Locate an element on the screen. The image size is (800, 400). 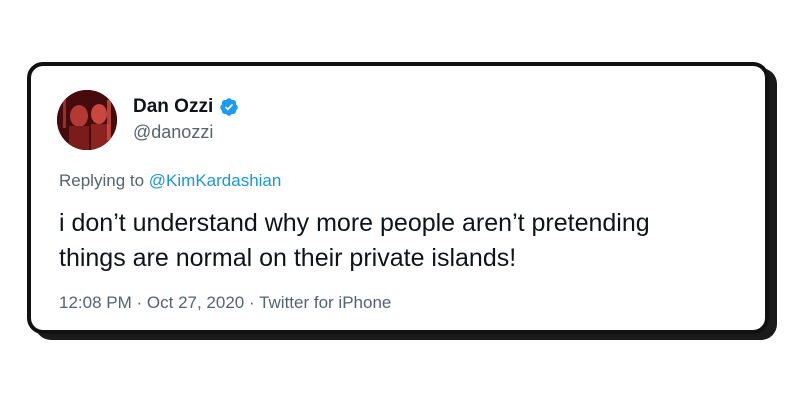
avatar-image is located at coordinates (87, 120).